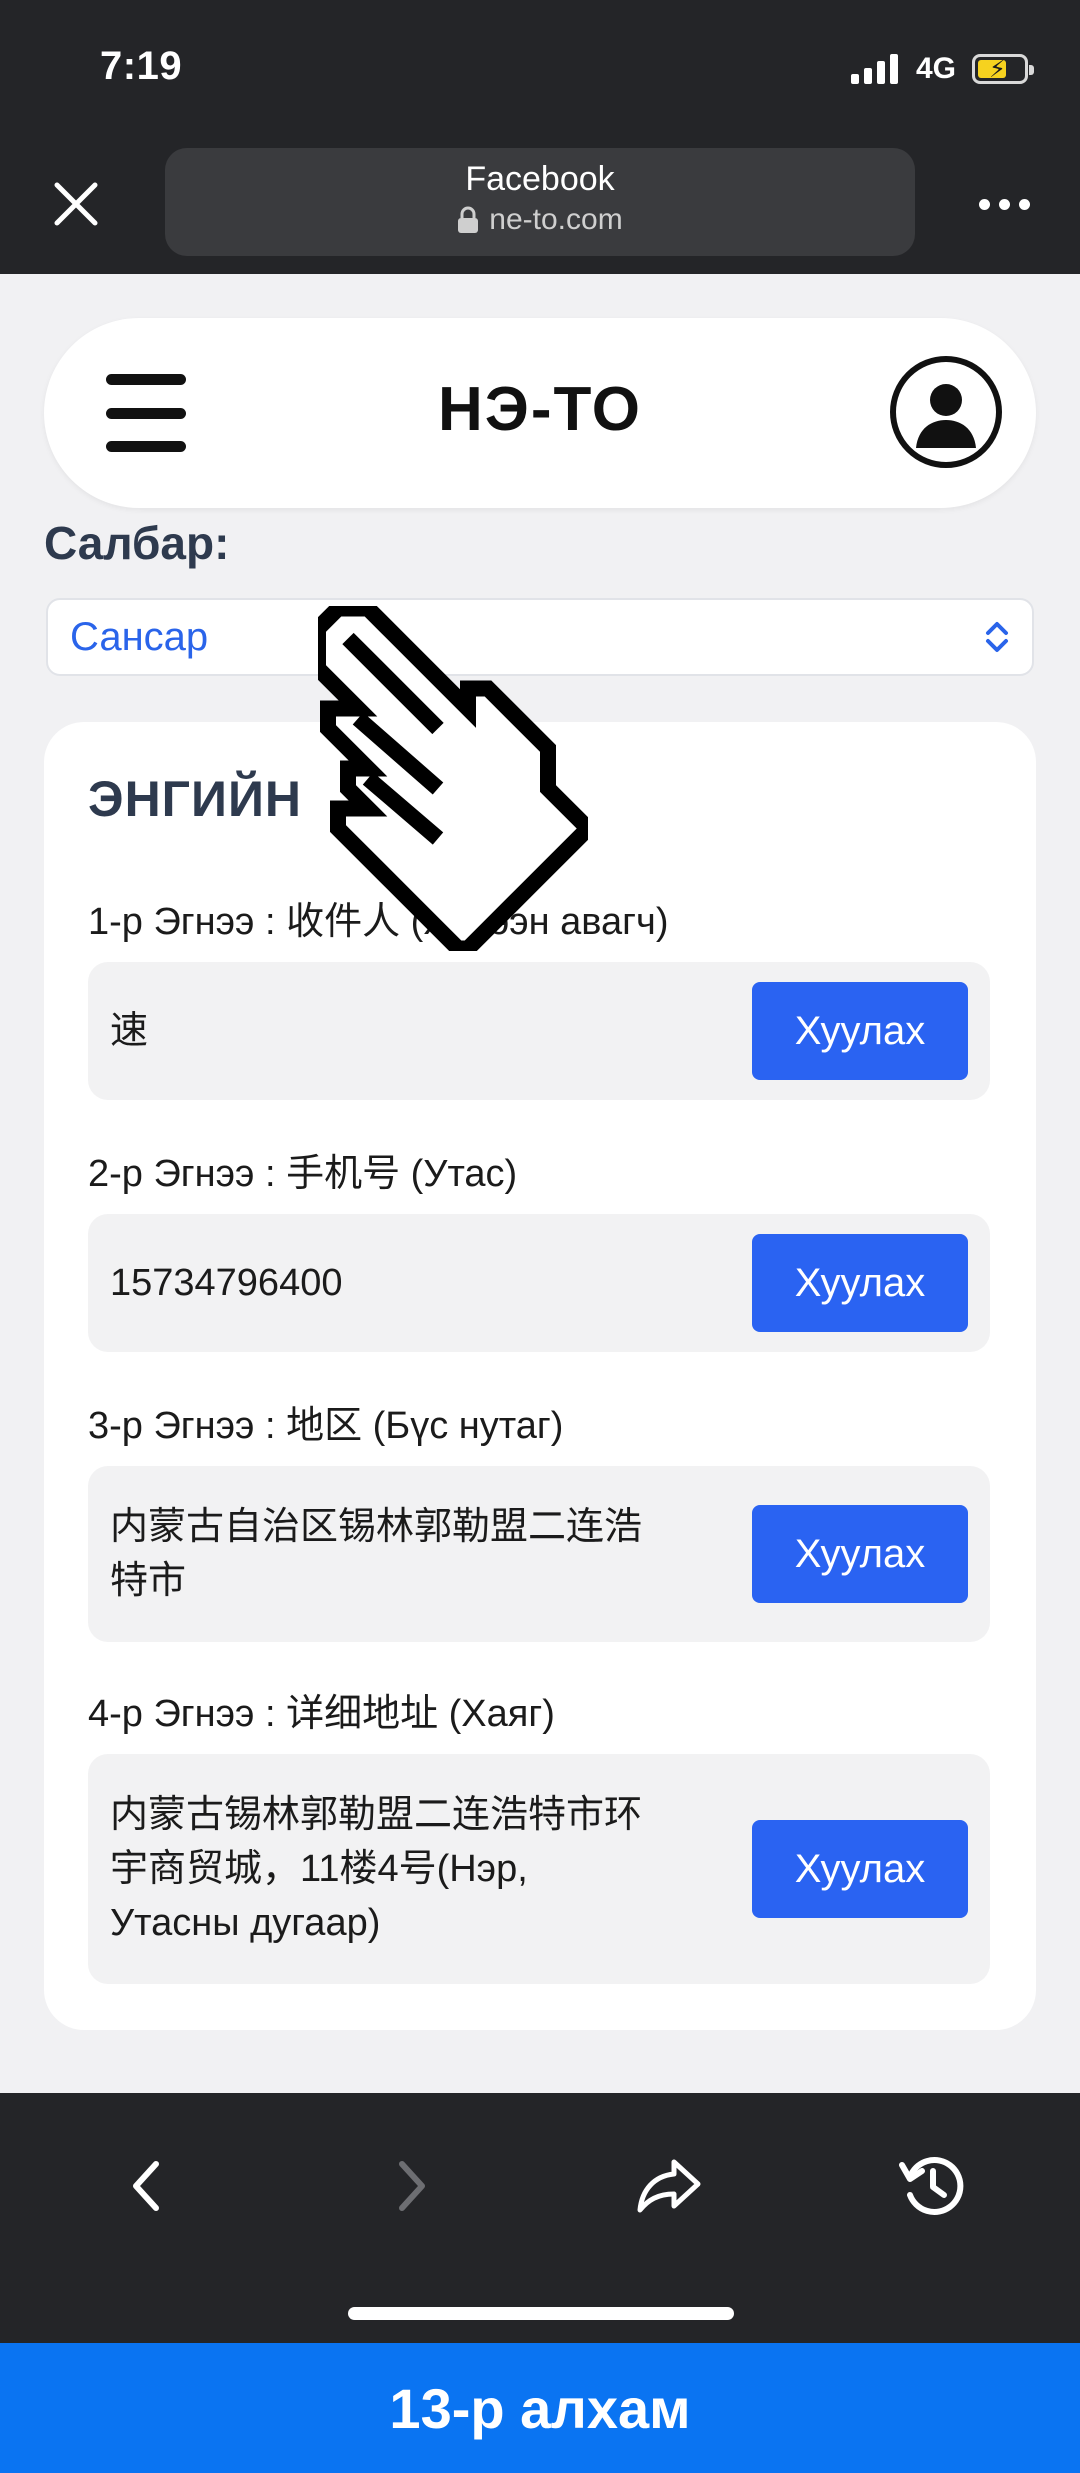 This screenshot has height=2473, width=1080. I want to click on share-button, so click(669, 2186).